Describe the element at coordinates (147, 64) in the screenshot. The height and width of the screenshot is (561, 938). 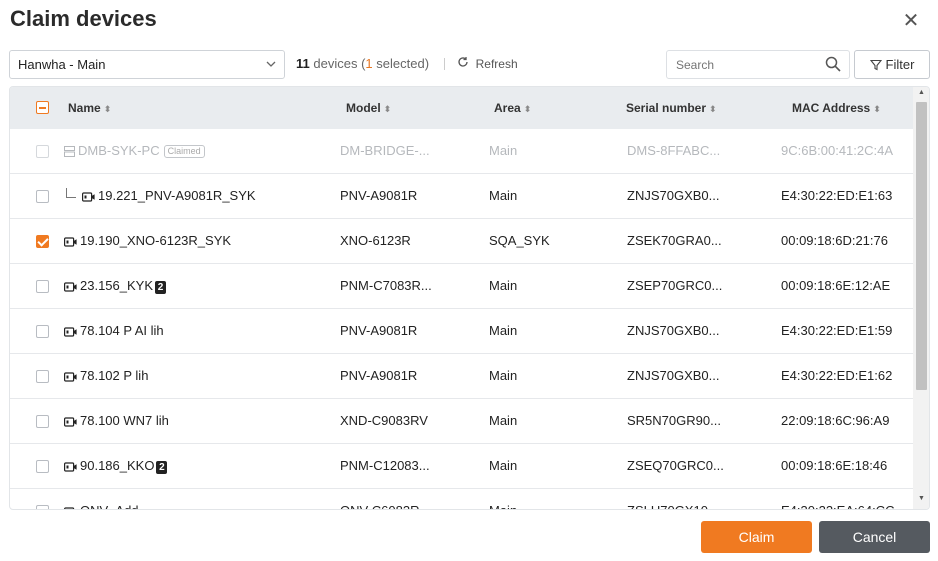
I see `site-select: Hanwha - Main` at that location.